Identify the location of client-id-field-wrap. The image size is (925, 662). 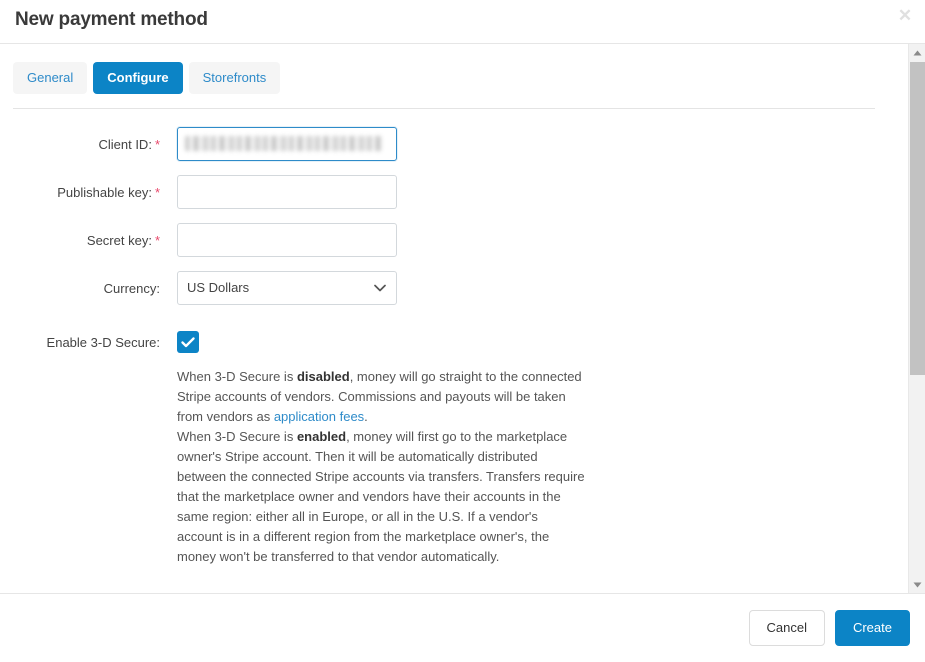
(287, 144).